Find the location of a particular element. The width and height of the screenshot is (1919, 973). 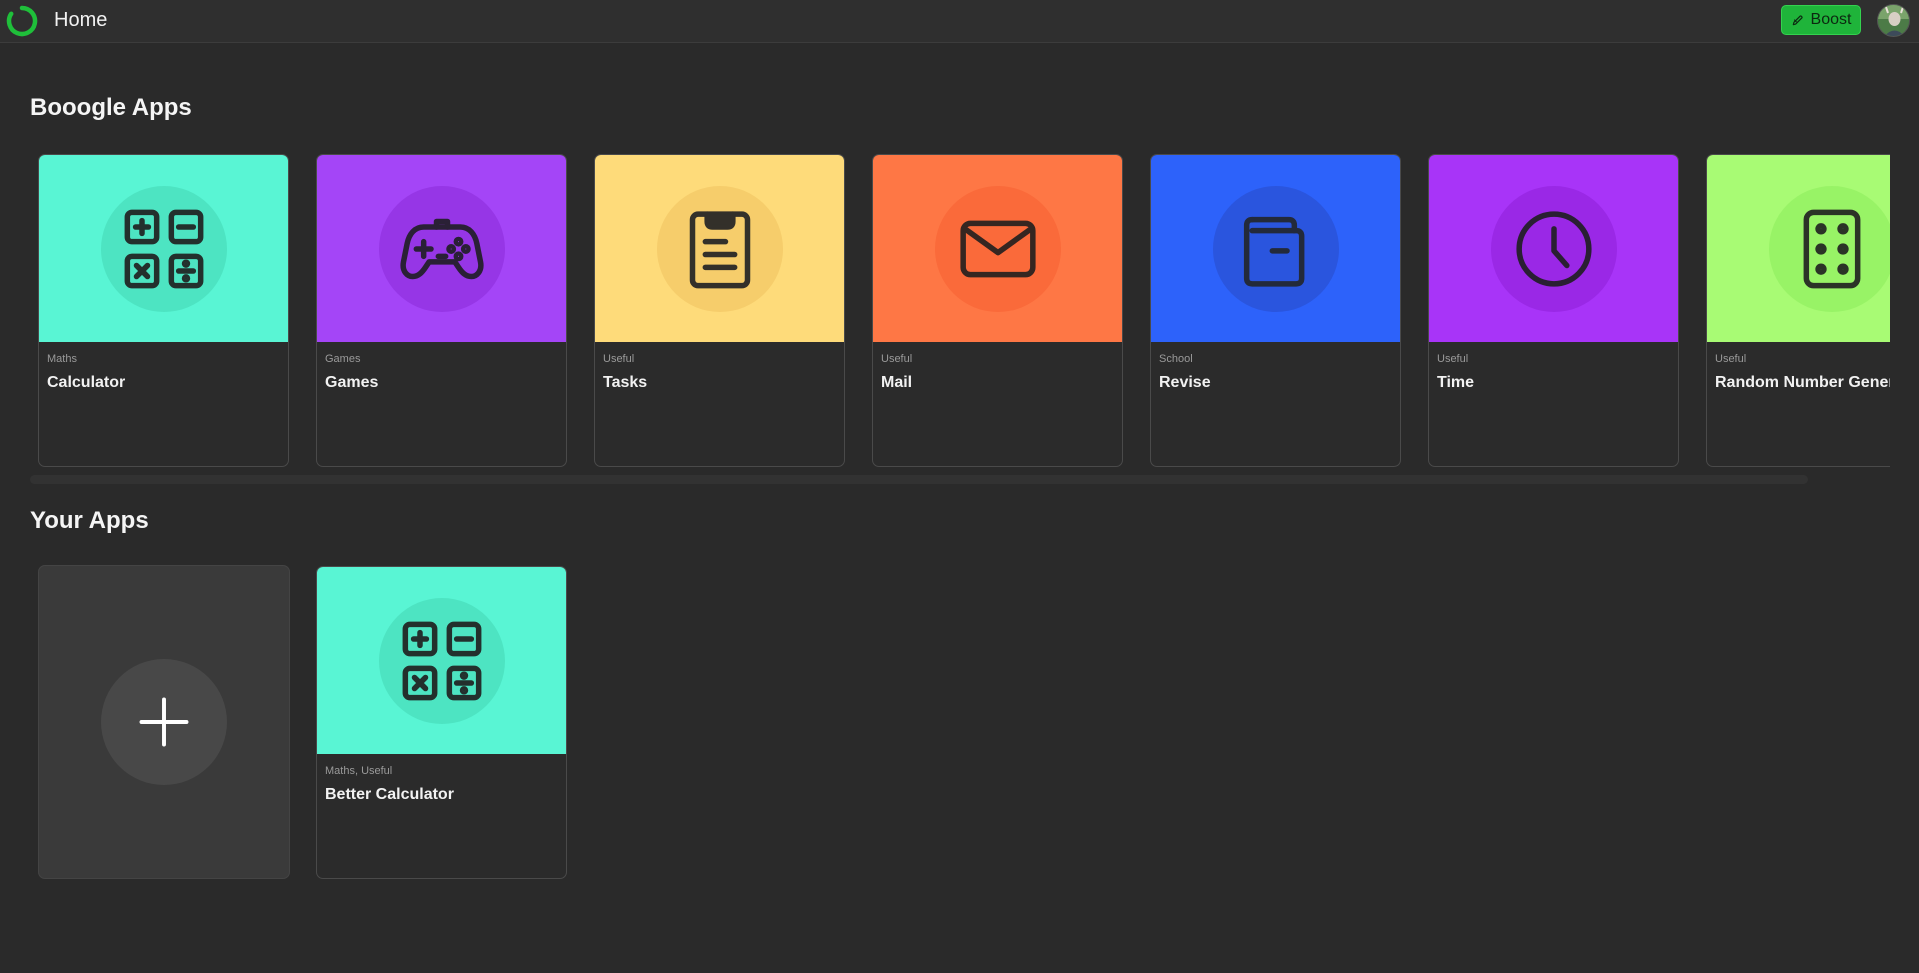

booogle-apps-heading: Booogle Apps is located at coordinates (111, 107).